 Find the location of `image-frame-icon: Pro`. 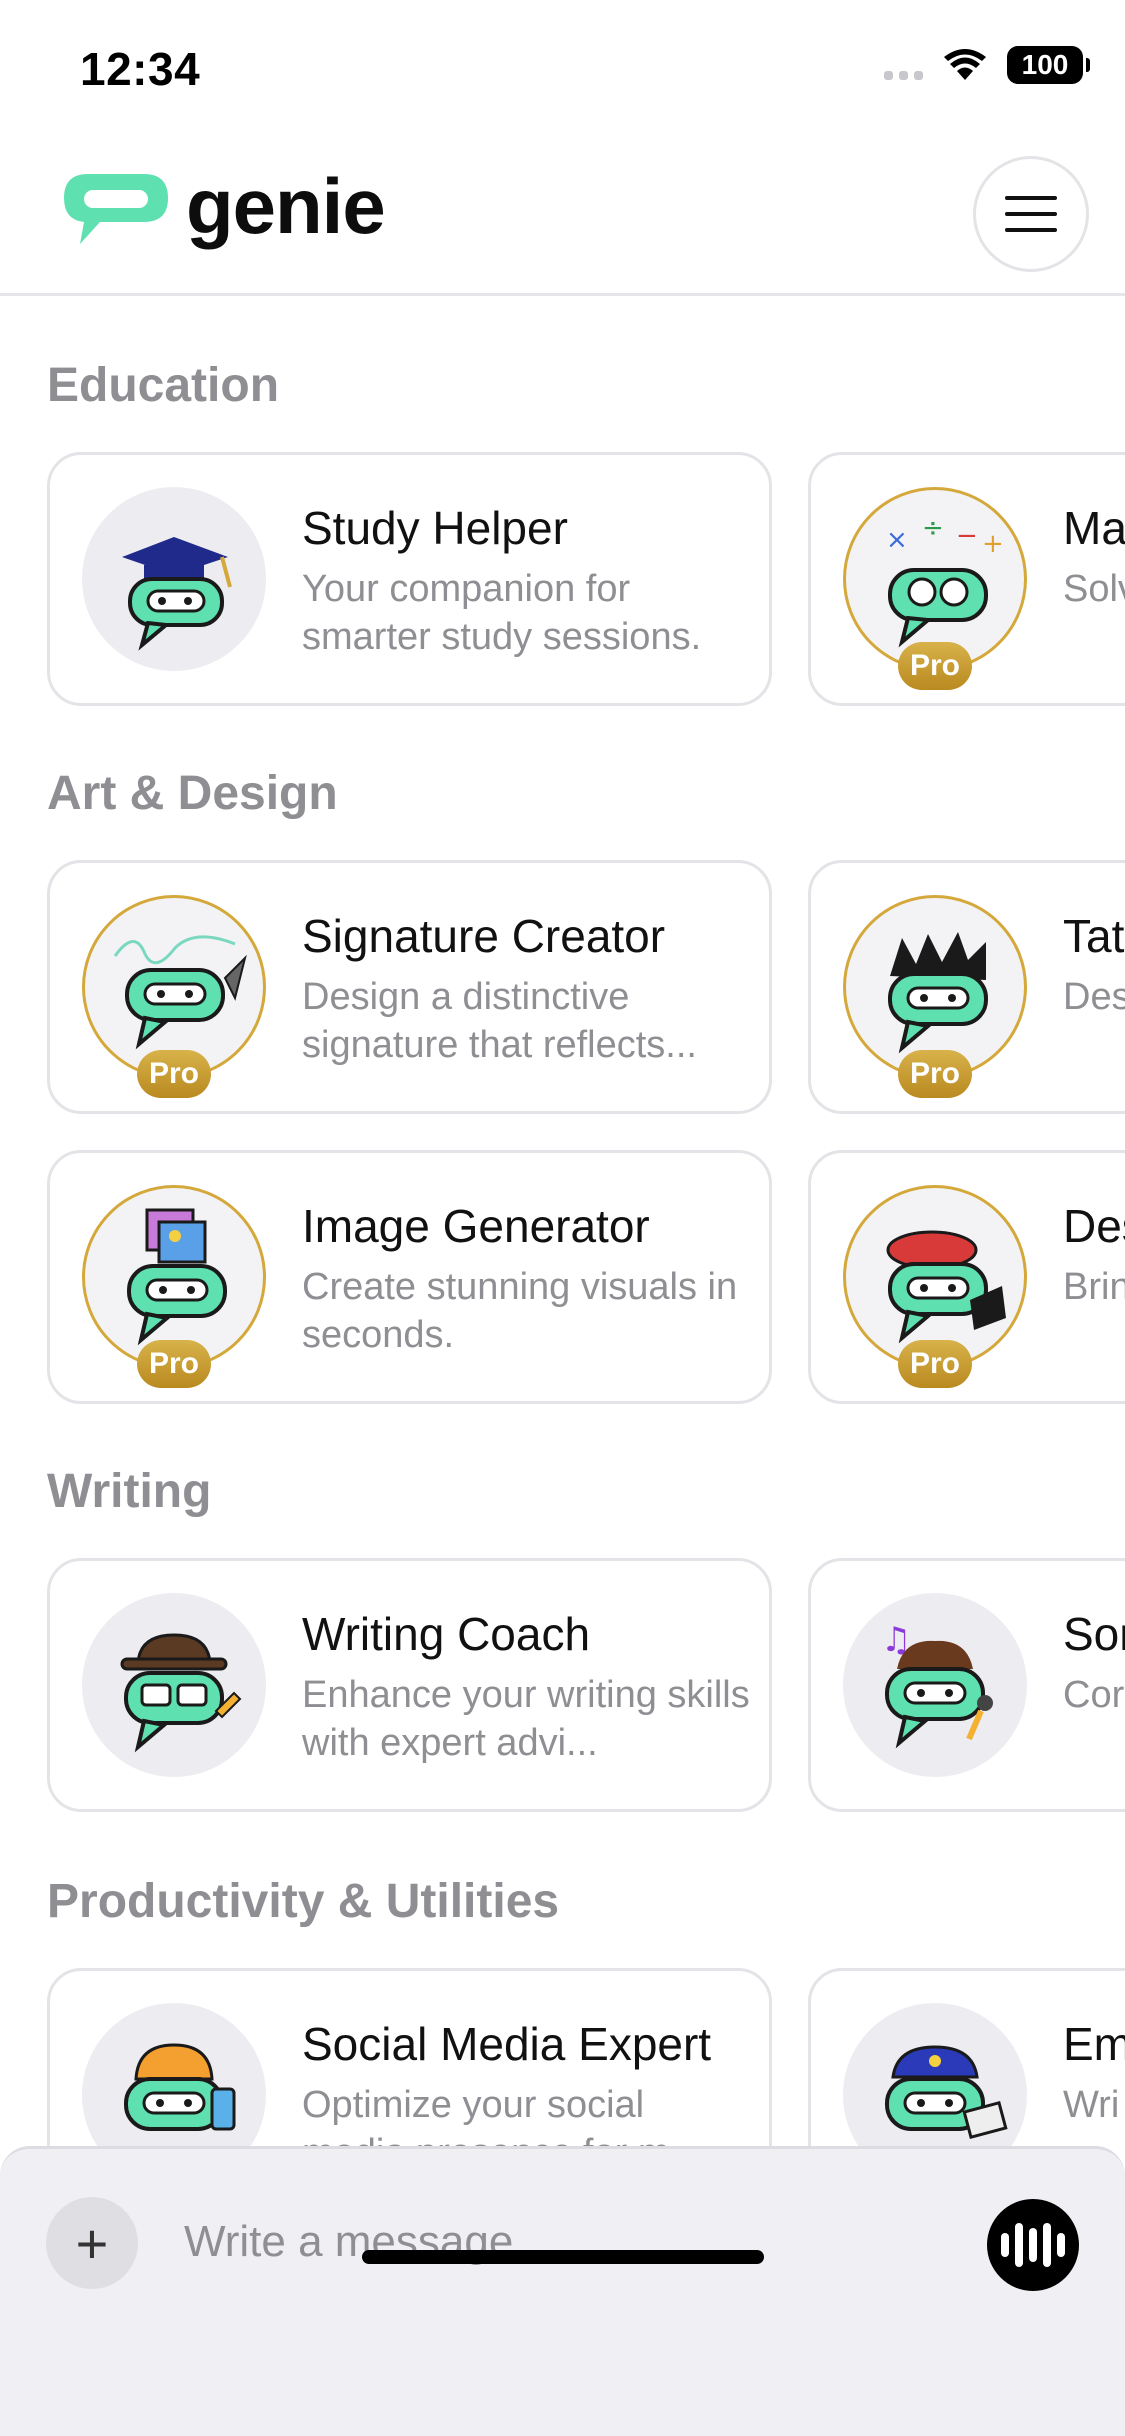

image-frame-icon: Pro is located at coordinates (174, 1286).